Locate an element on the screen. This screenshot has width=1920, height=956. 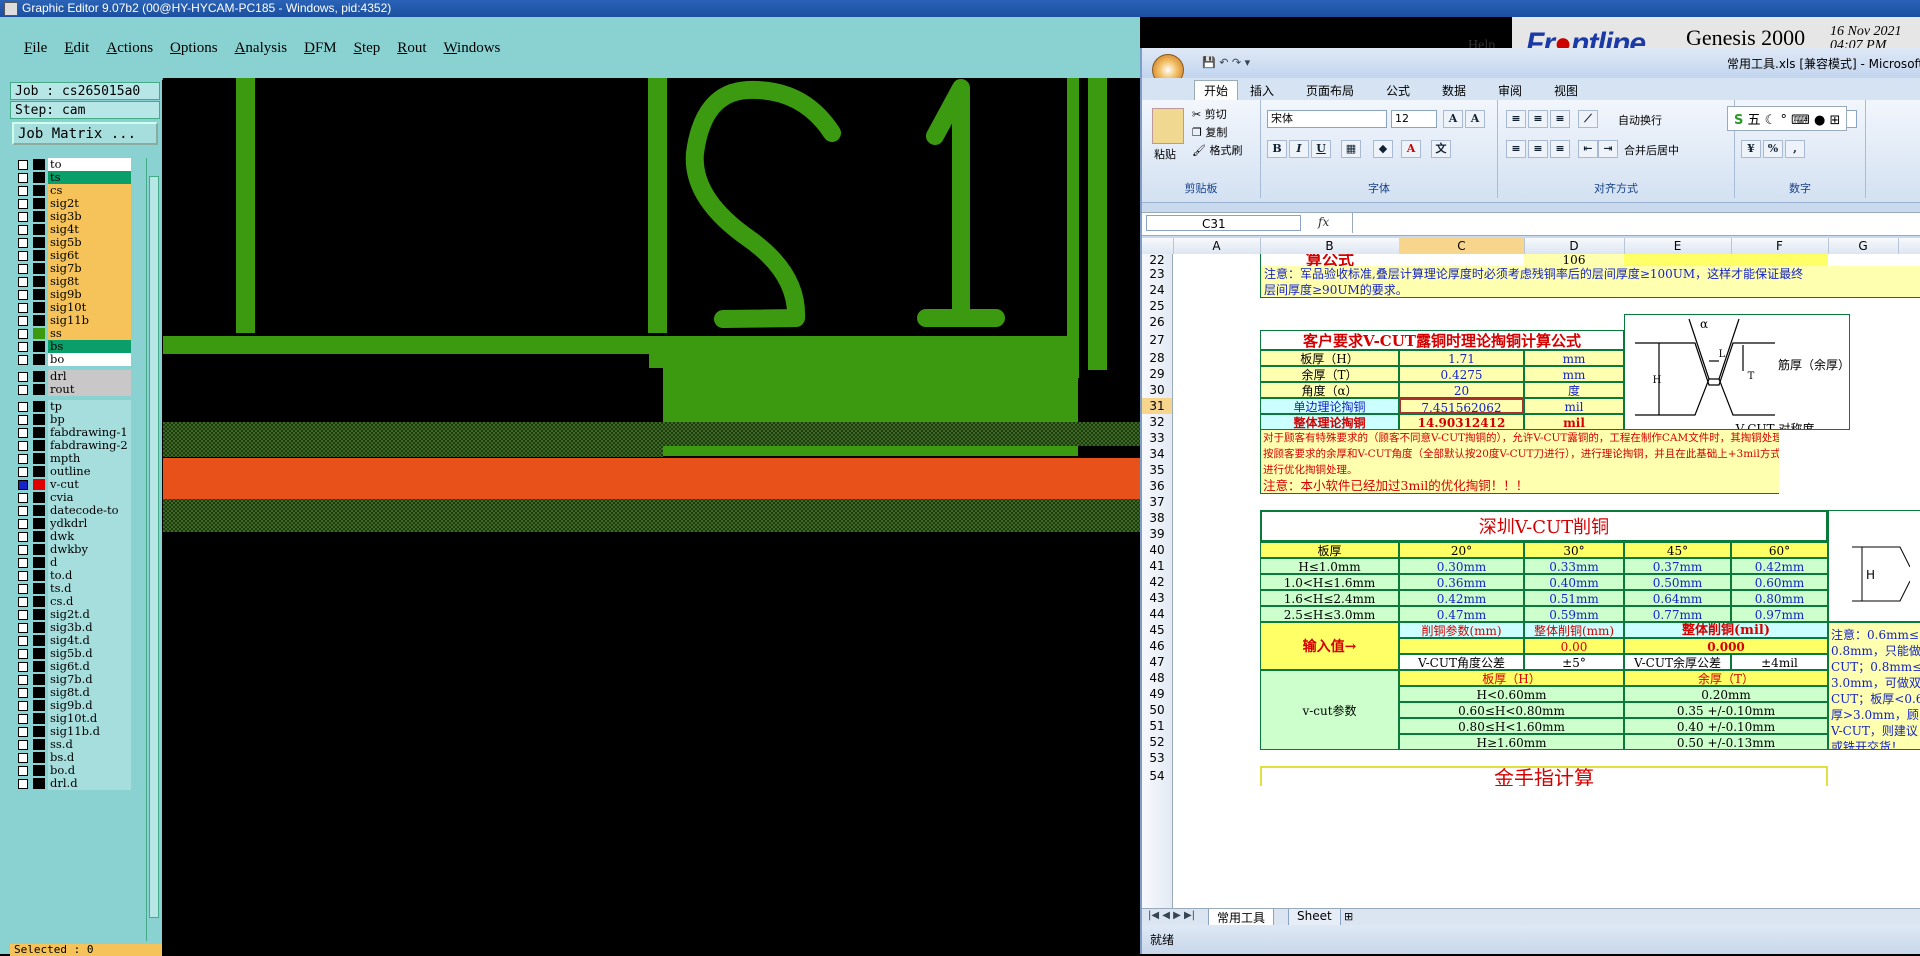
bold-icon: B is located at coordinates (1277, 149).